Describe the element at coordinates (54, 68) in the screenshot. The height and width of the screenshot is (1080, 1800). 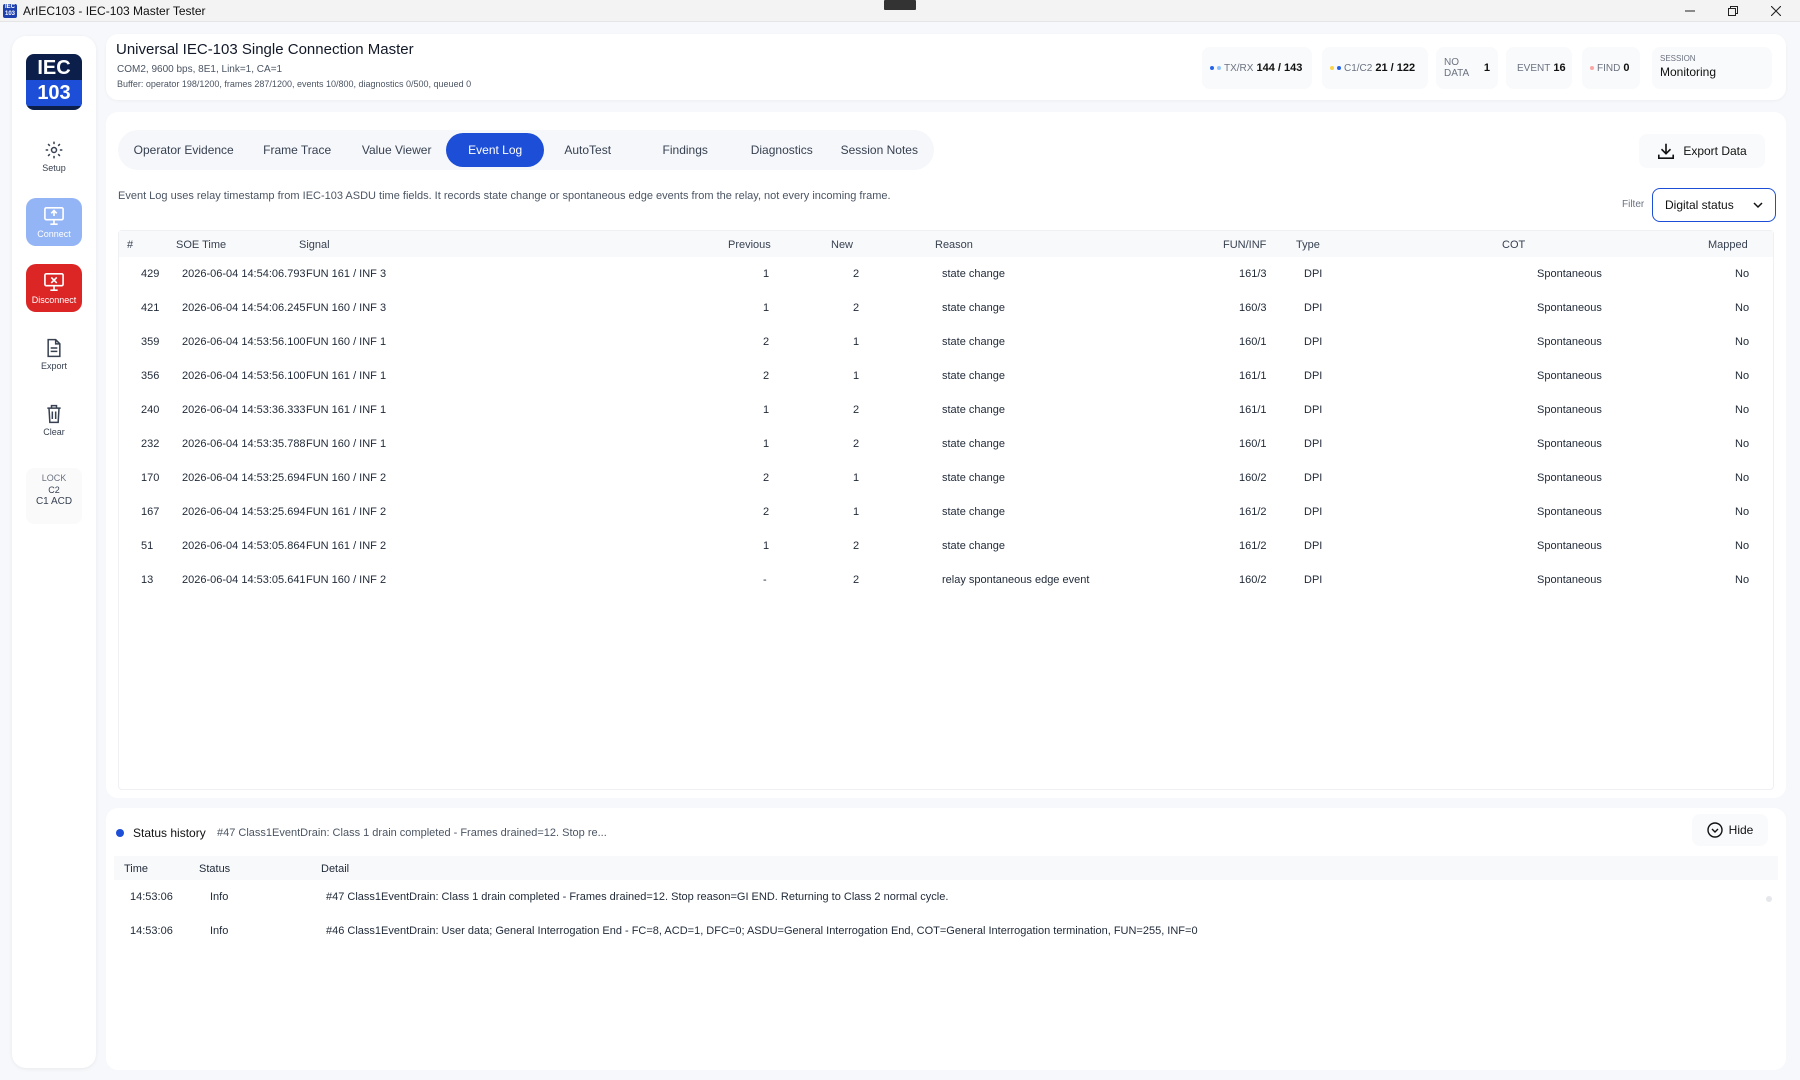
I see `logo-line1: IEC` at that location.